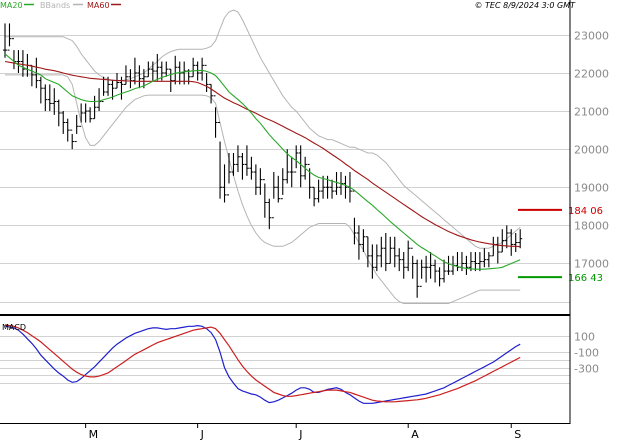 The height and width of the screenshot is (440, 627). What do you see at coordinates (591, 226) in the screenshot?
I see `y-tick-label: 18000` at bounding box center [591, 226].